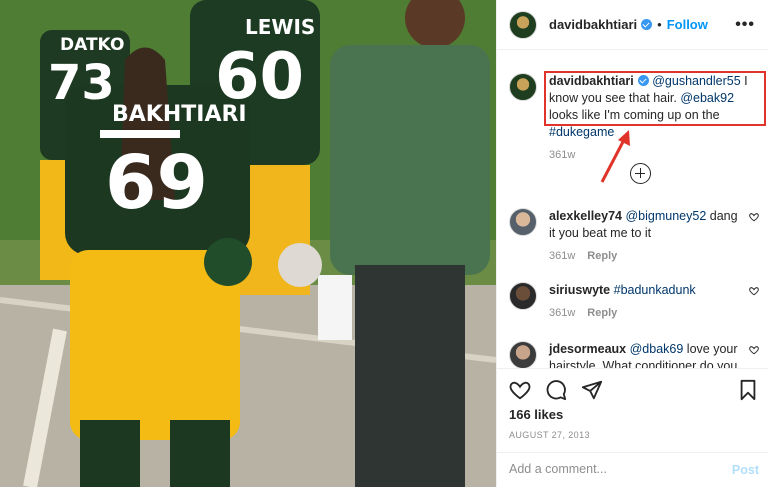 The image size is (768, 487). What do you see at coordinates (655, 98) in the screenshot?
I see `highlight-box` at bounding box center [655, 98].